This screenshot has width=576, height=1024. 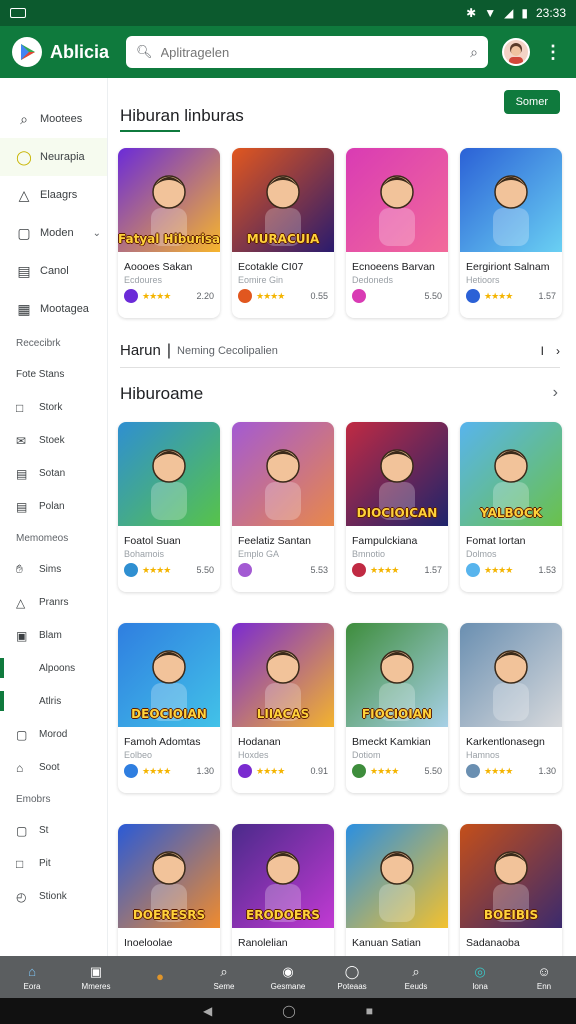 What do you see at coordinates (340, 351) in the screenshot?
I see `sub-section-row: Harun | Neming Cecolipalien I ›` at bounding box center [340, 351].